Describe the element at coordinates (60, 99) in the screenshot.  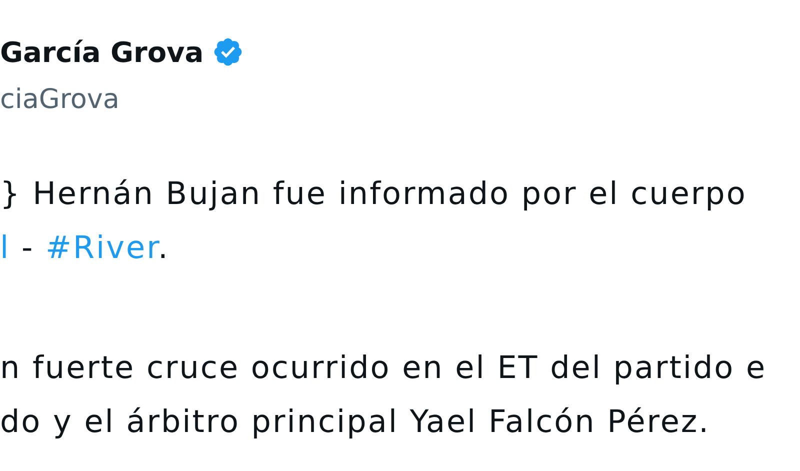
I see `author-handle: ciaGrova` at that location.